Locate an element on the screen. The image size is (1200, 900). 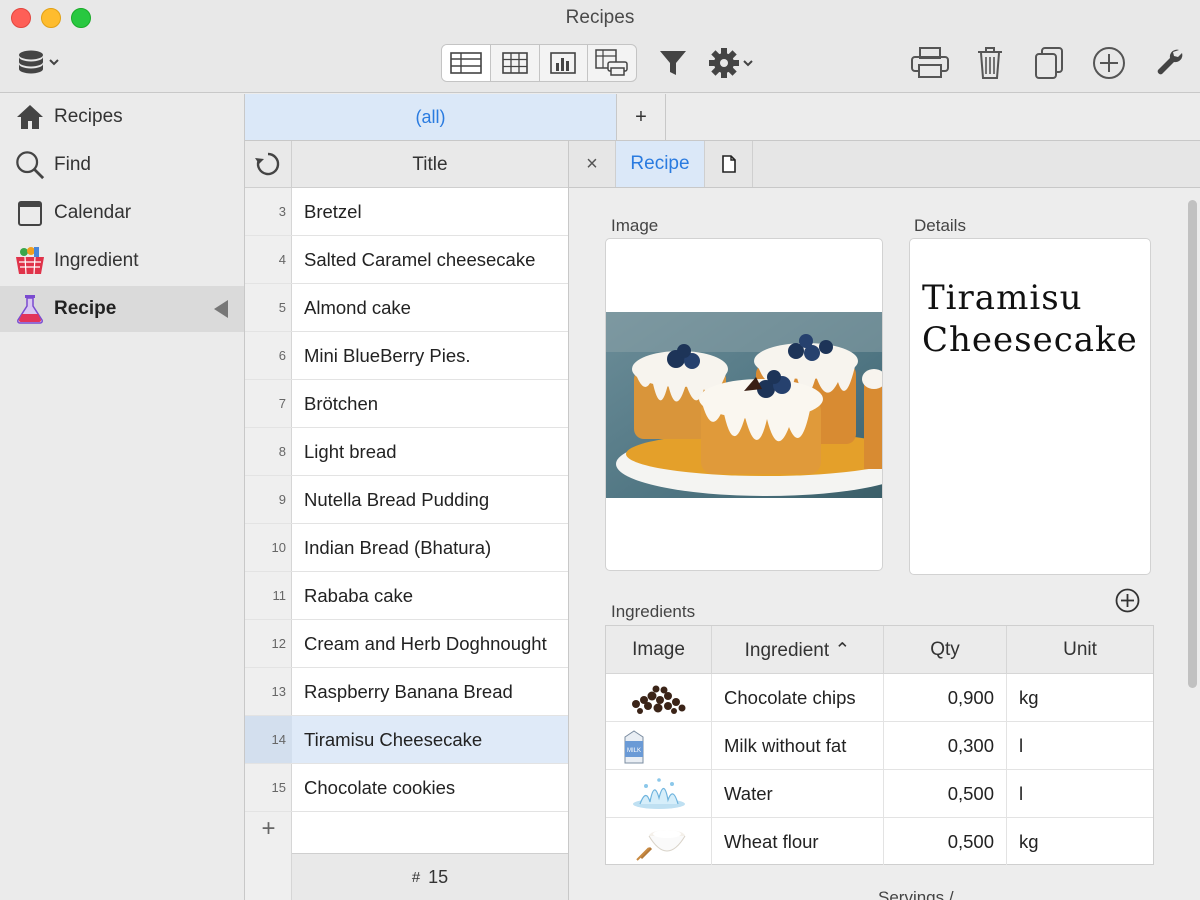
list-item: 7 Brötchen is located at coordinates (406, 404).